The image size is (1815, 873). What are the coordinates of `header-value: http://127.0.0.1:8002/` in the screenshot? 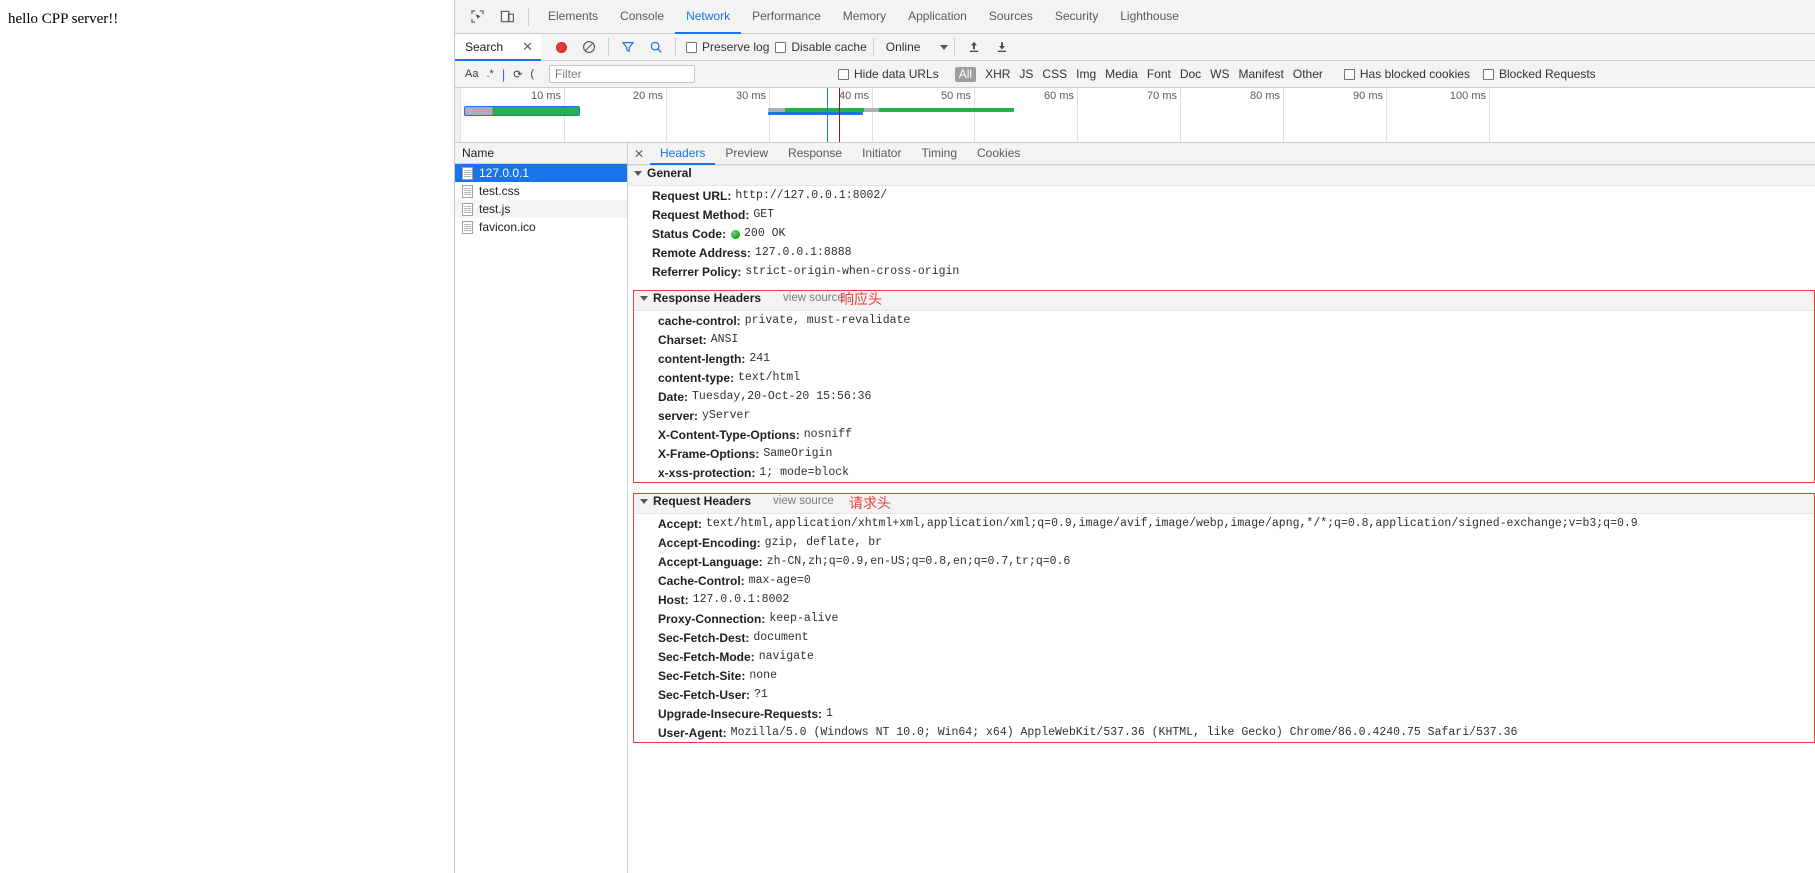 It's located at (811, 195).